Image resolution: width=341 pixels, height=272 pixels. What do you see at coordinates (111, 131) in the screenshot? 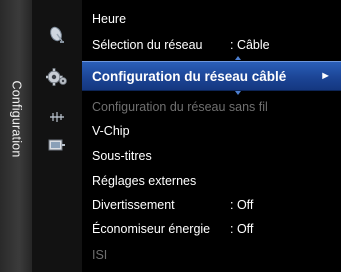
I see `menu-item-label: V-Chip` at bounding box center [111, 131].